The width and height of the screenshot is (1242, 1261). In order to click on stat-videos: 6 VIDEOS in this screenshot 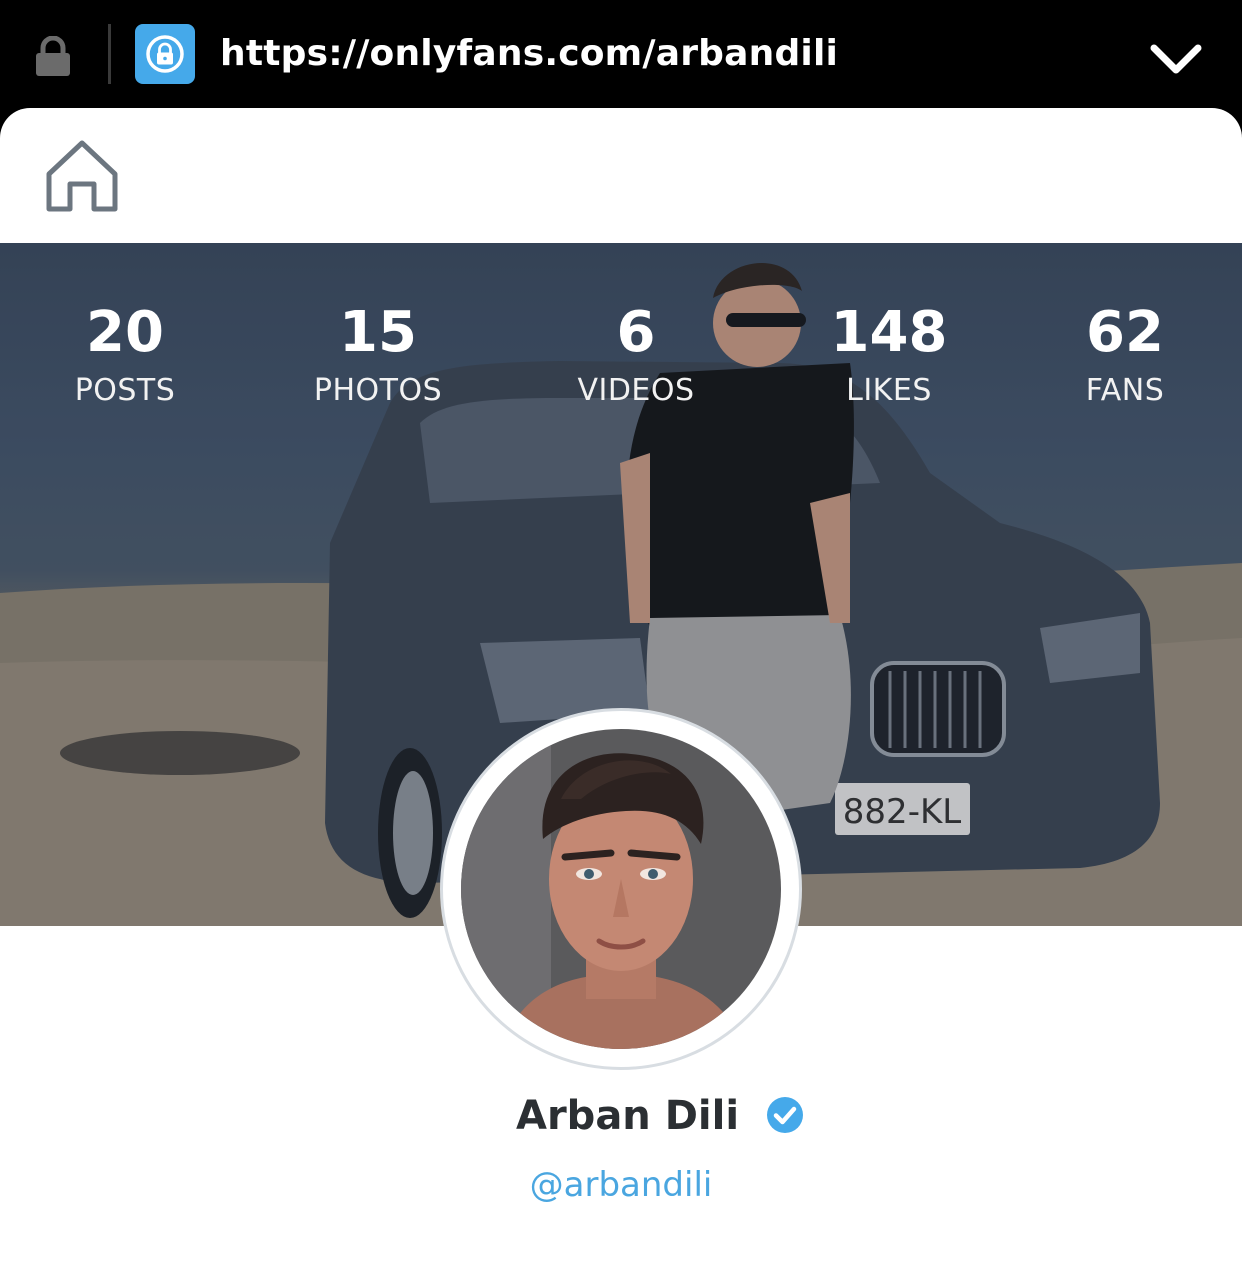, I will do `click(636, 354)`.